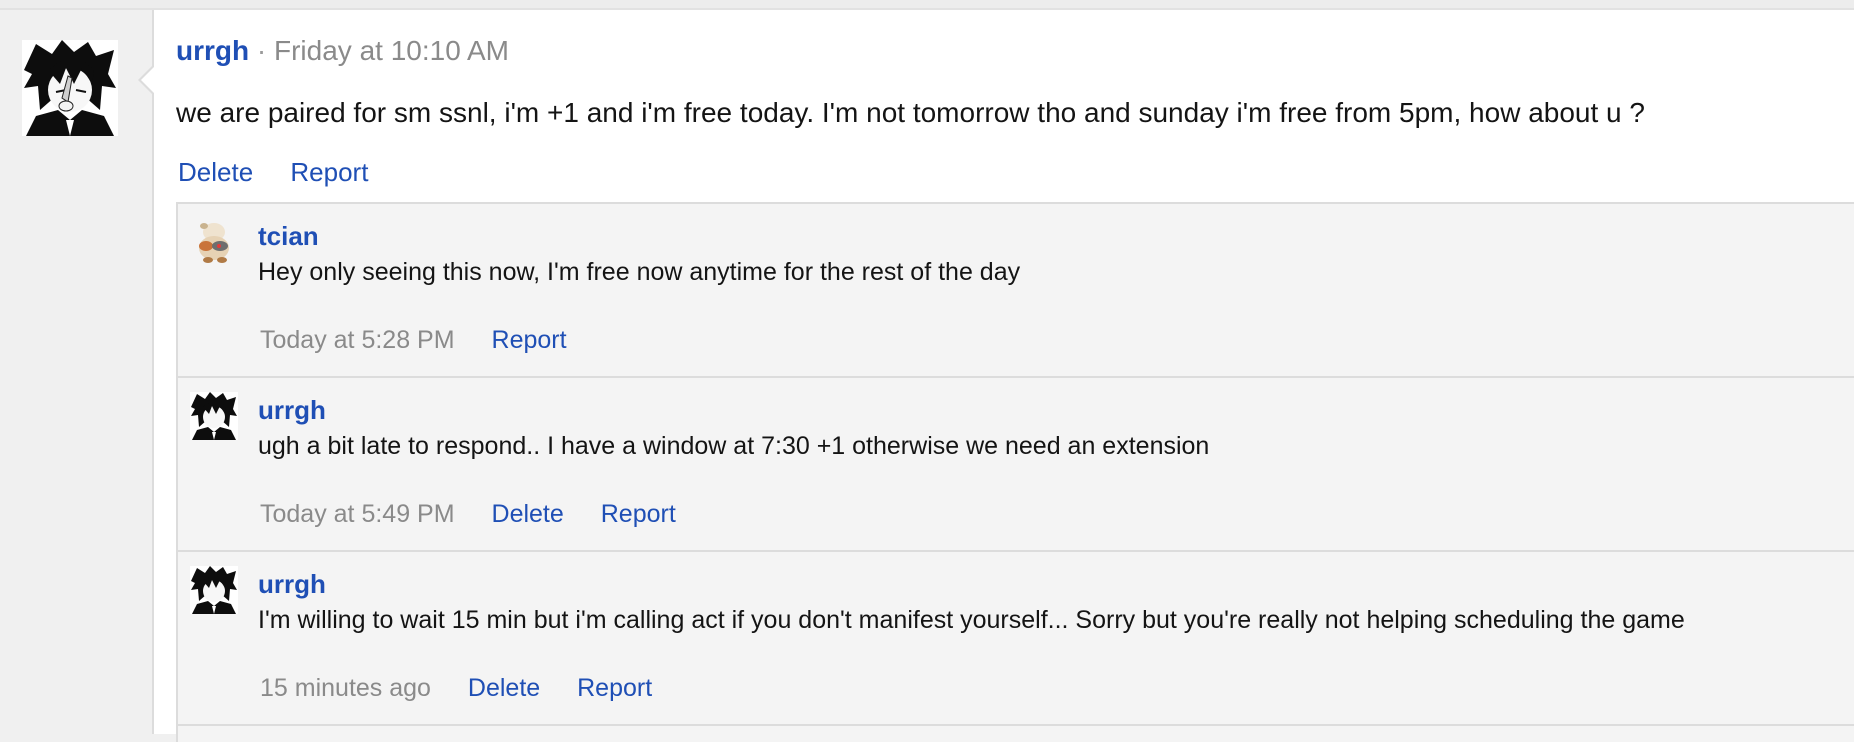  I want to click on post-header: urrgh · Friday at 10:10 AM, so click(342, 51).